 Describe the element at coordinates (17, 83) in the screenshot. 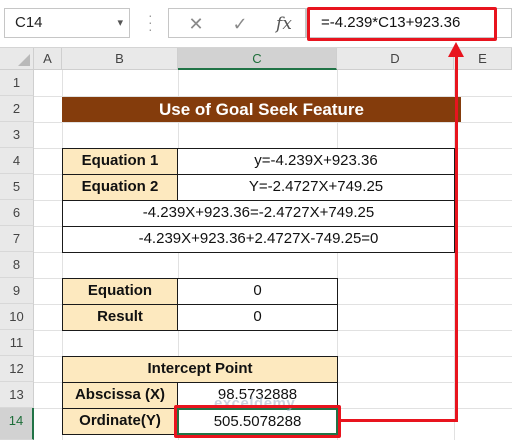

I see `row-header-1: 1` at that location.